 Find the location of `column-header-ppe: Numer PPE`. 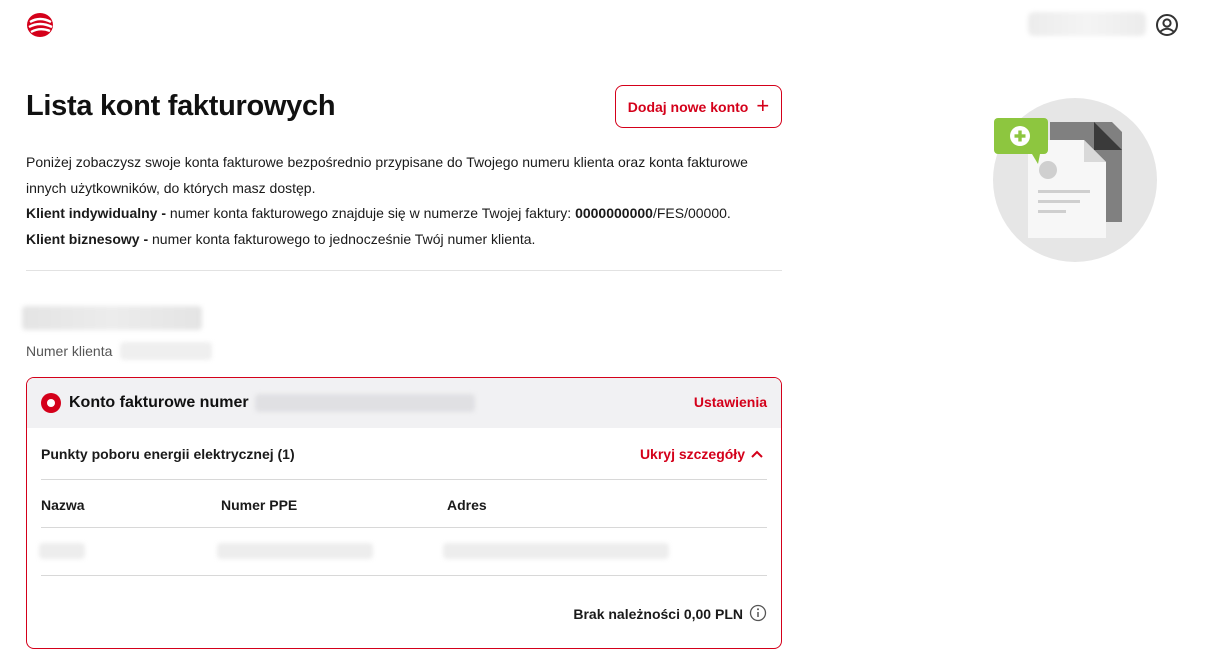

column-header-ppe: Numer PPE is located at coordinates (259, 505).